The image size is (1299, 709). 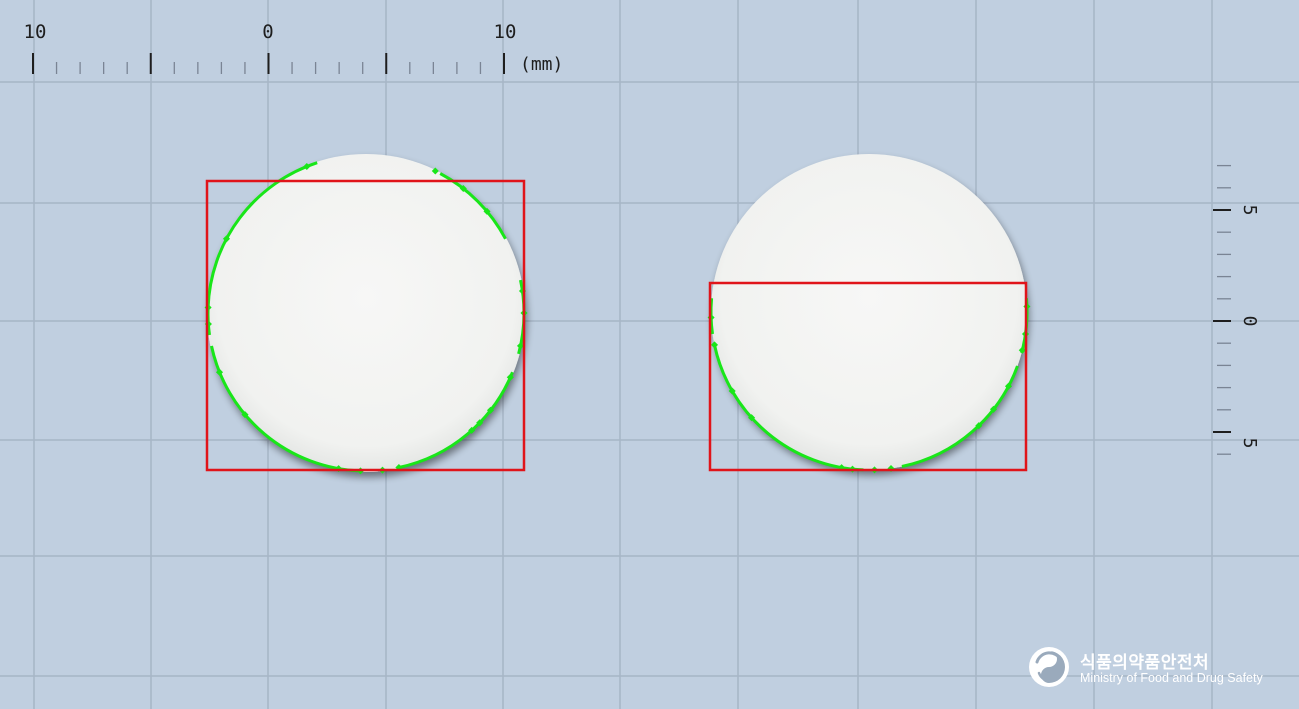 What do you see at coordinates (1249, 210) in the screenshot?
I see `side-ruler-label-top: 5` at bounding box center [1249, 210].